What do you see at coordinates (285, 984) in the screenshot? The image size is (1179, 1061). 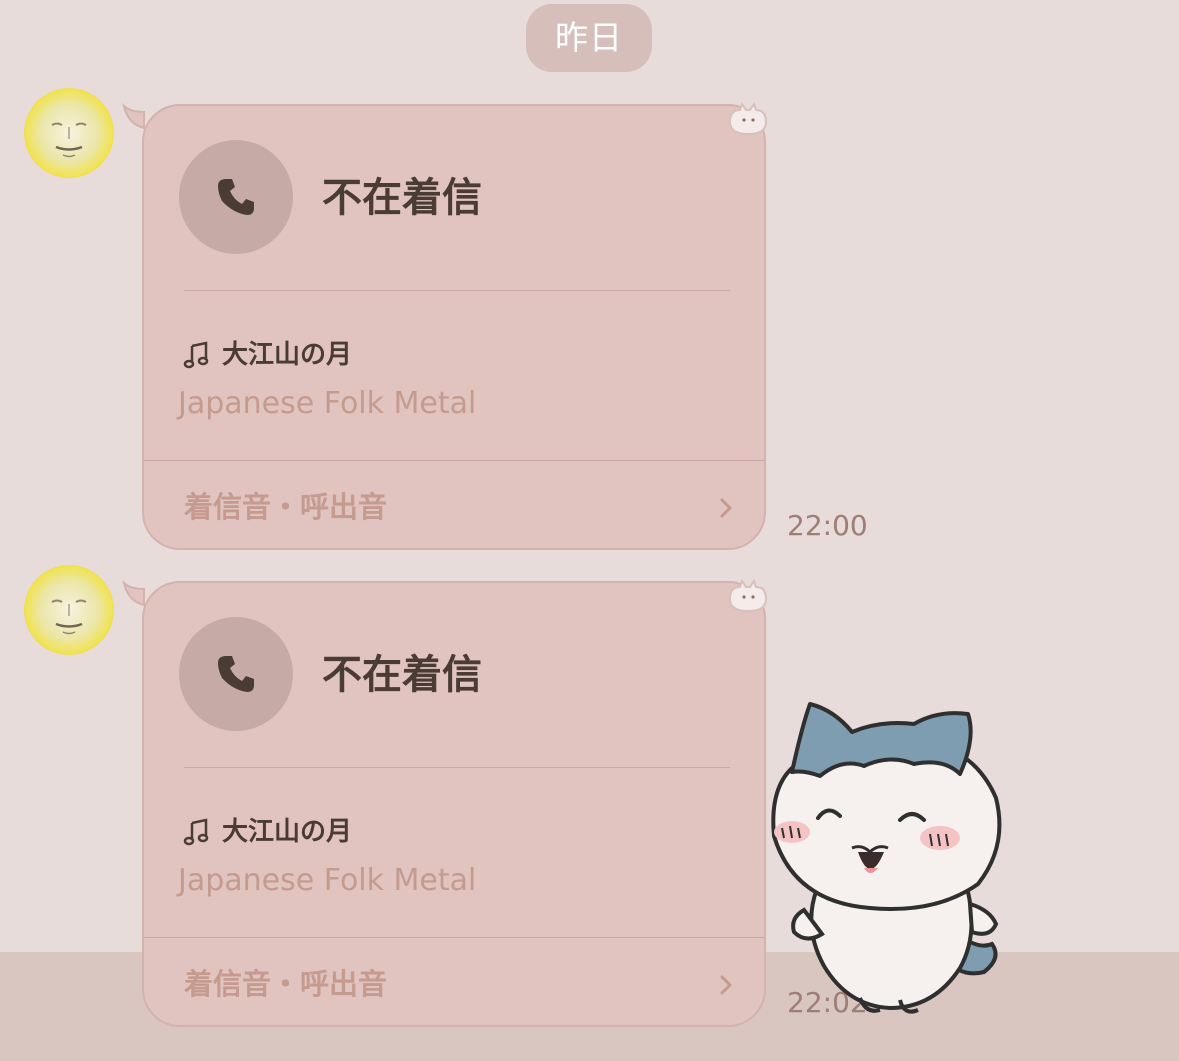 I see `ringtone-settings-link: 着信音・呼出音` at bounding box center [285, 984].